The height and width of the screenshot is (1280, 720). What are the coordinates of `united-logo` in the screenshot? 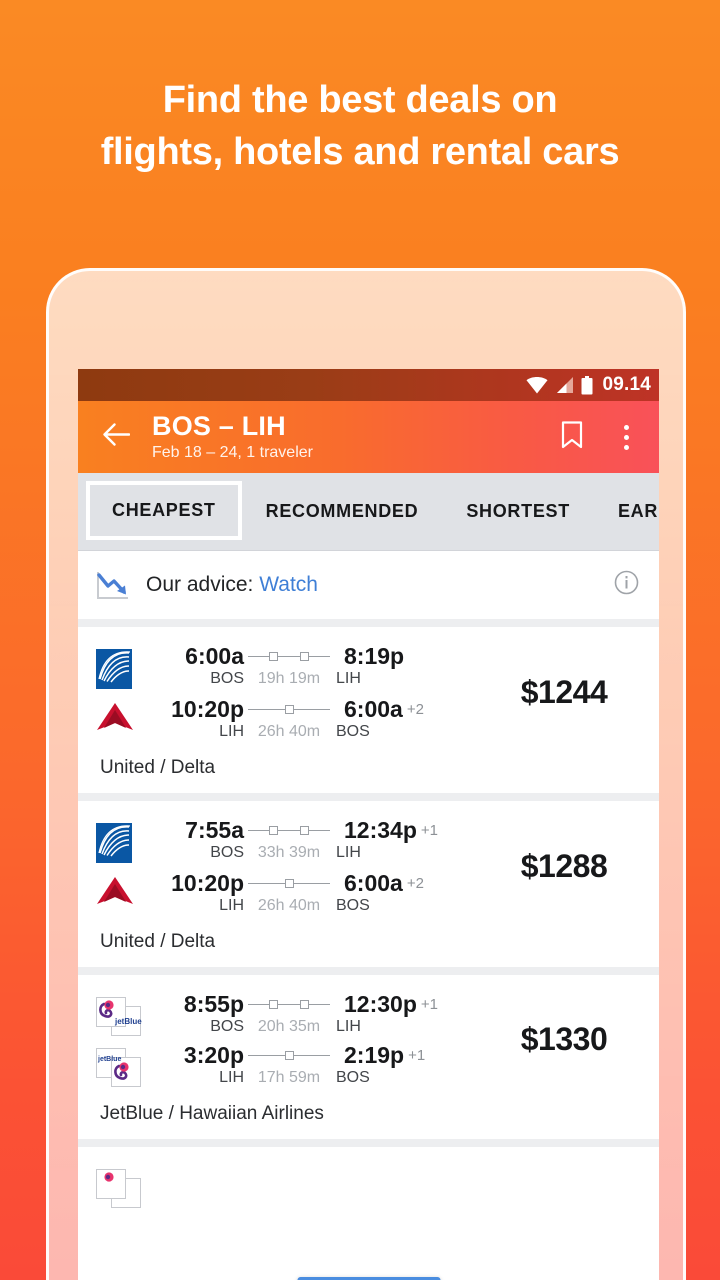 It's located at (114, 843).